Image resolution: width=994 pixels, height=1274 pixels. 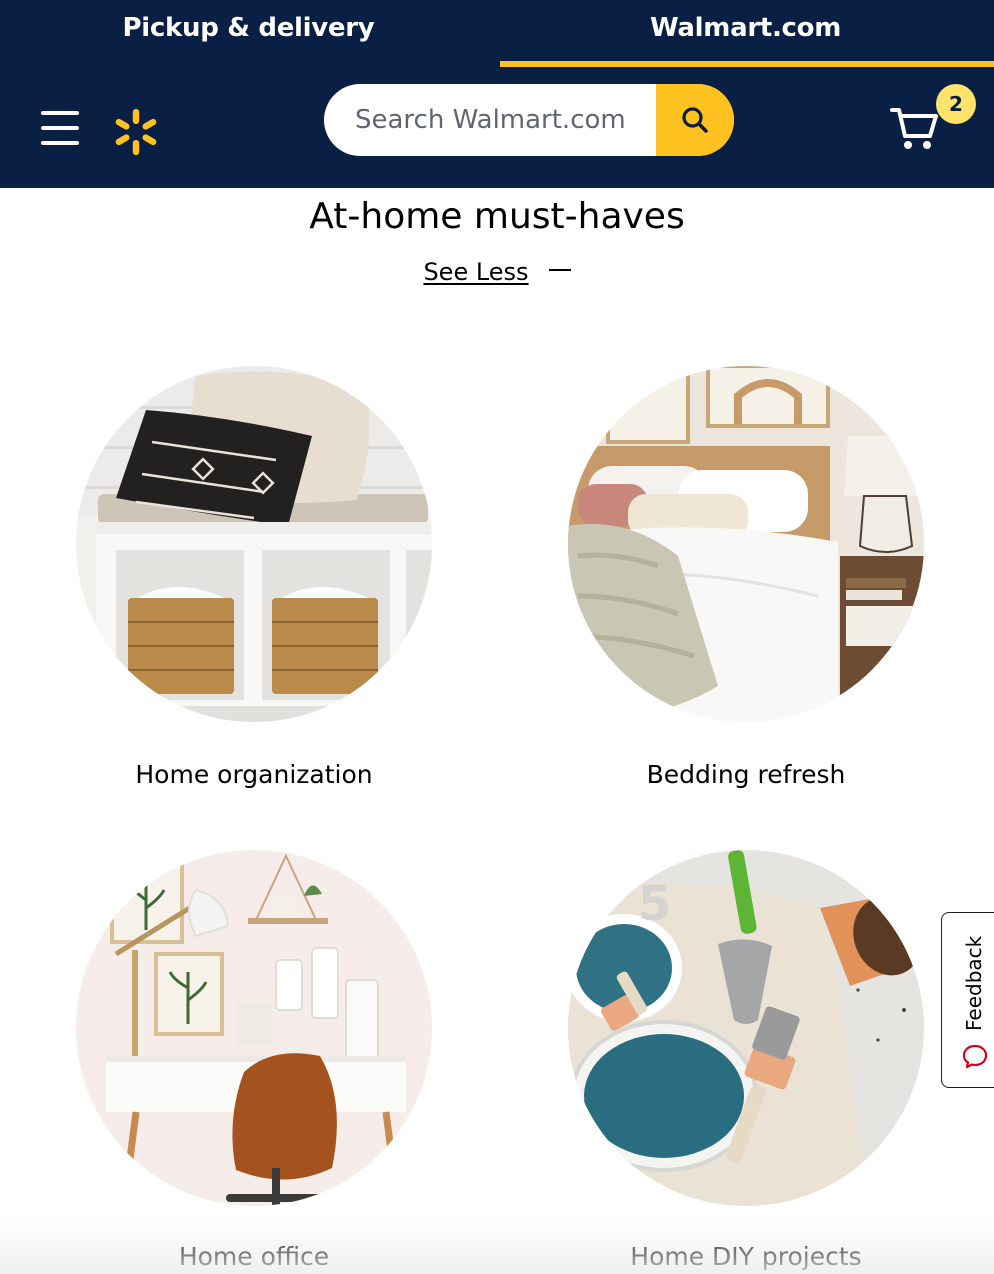 I want to click on svg-text: 5, so click(x=654, y=904).